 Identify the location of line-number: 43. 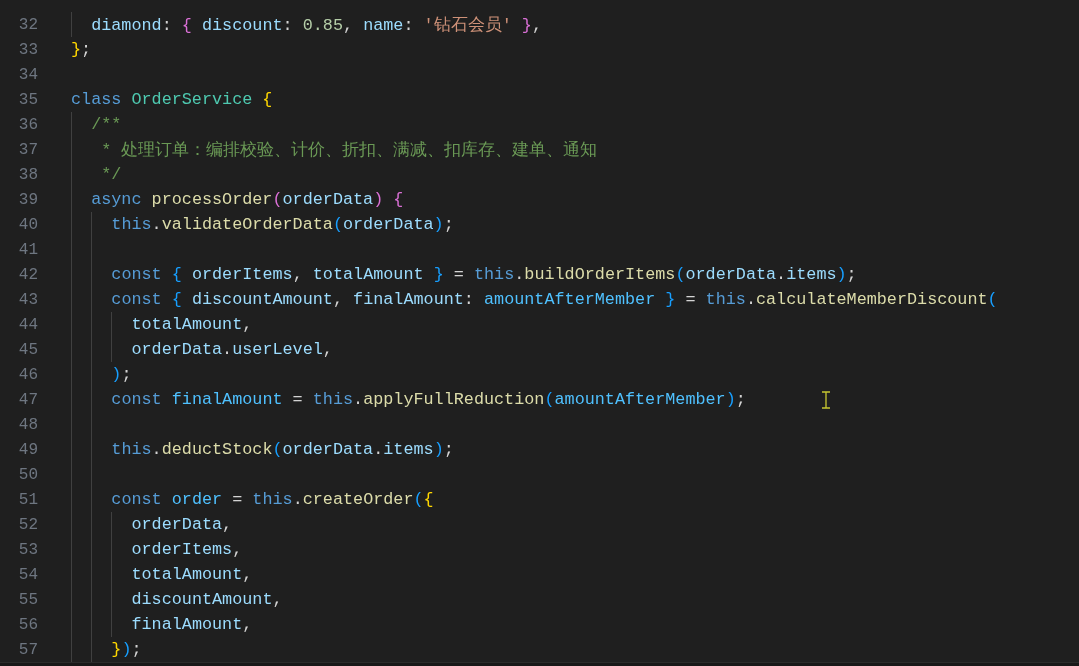
(27, 299).